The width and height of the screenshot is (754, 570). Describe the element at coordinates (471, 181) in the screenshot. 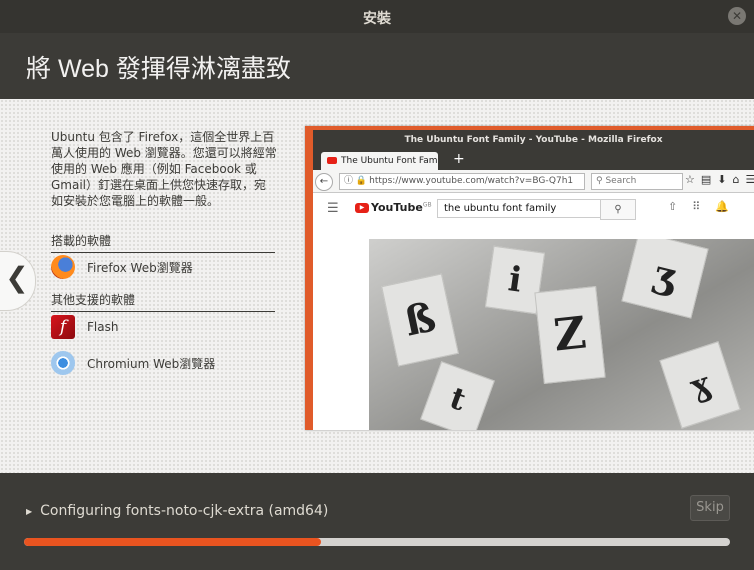

I see `url-text: https://www.youtube.com/watch?v=BG-Q7h1` at that location.